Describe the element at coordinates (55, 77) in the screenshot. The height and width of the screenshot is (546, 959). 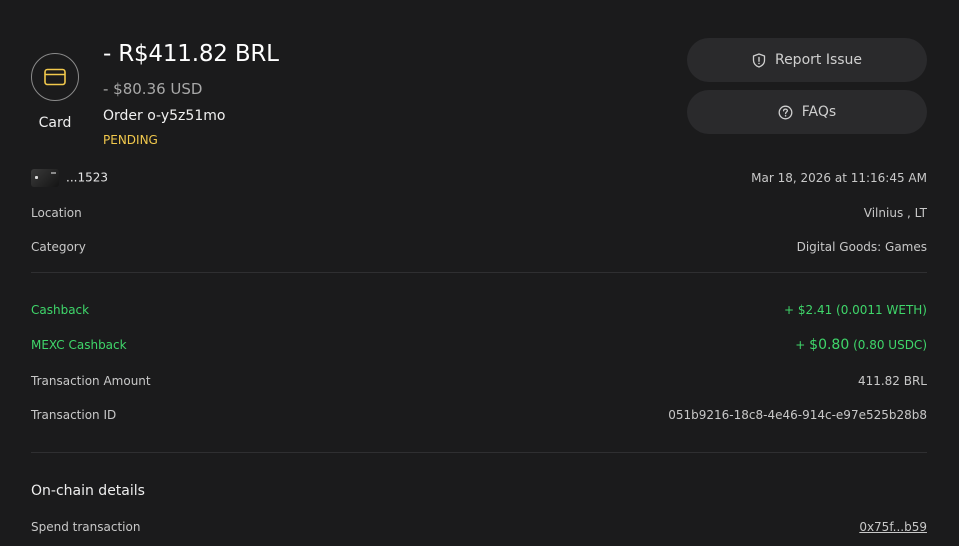
I see `credit-card-icon` at that location.